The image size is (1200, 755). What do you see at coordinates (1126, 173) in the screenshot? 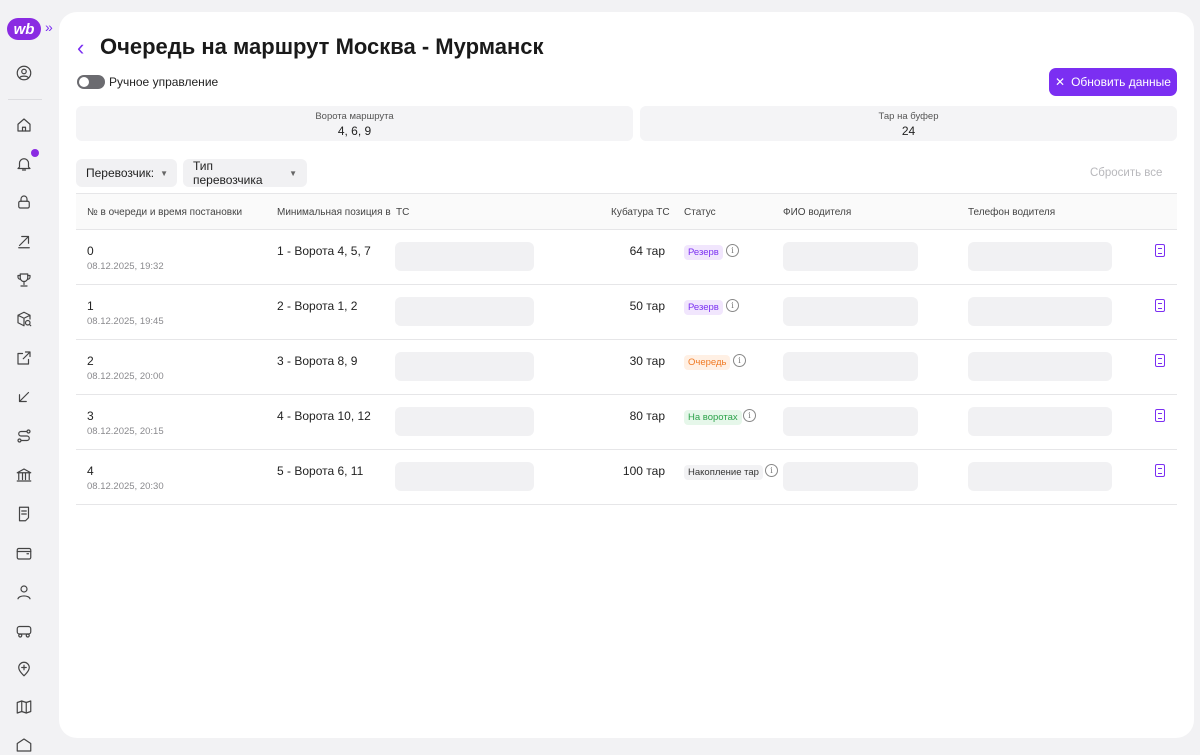
I see `reset-all-button: Сбросить все` at bounding box center [1126, 173].